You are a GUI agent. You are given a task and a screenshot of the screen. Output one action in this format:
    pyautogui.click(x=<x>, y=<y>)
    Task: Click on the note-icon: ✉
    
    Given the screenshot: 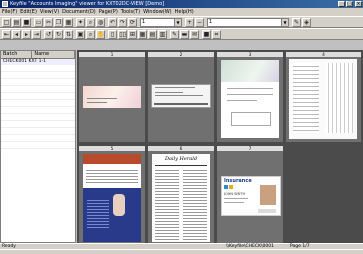 What is the action you would take?
    pyautogui.click(x=194, y=34)
    